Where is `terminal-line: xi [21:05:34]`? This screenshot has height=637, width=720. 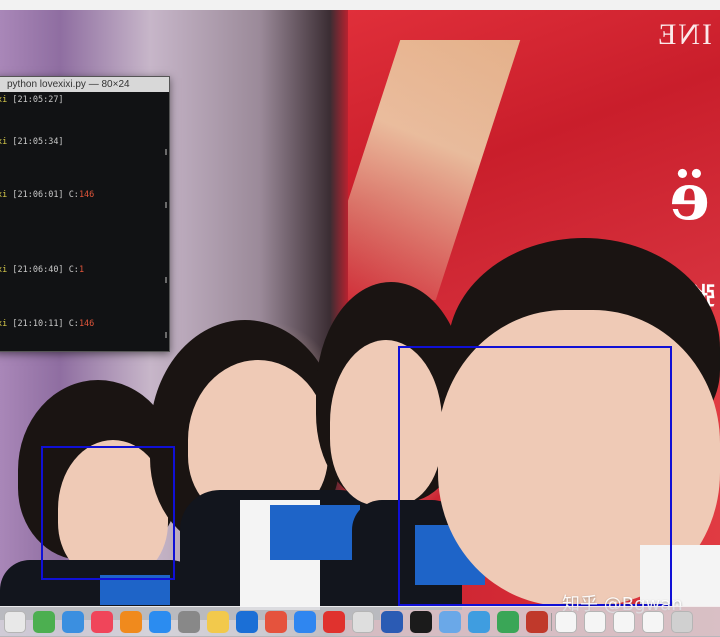
terminal-line: xi [21:05:34] is located at coordinates (32, 142).